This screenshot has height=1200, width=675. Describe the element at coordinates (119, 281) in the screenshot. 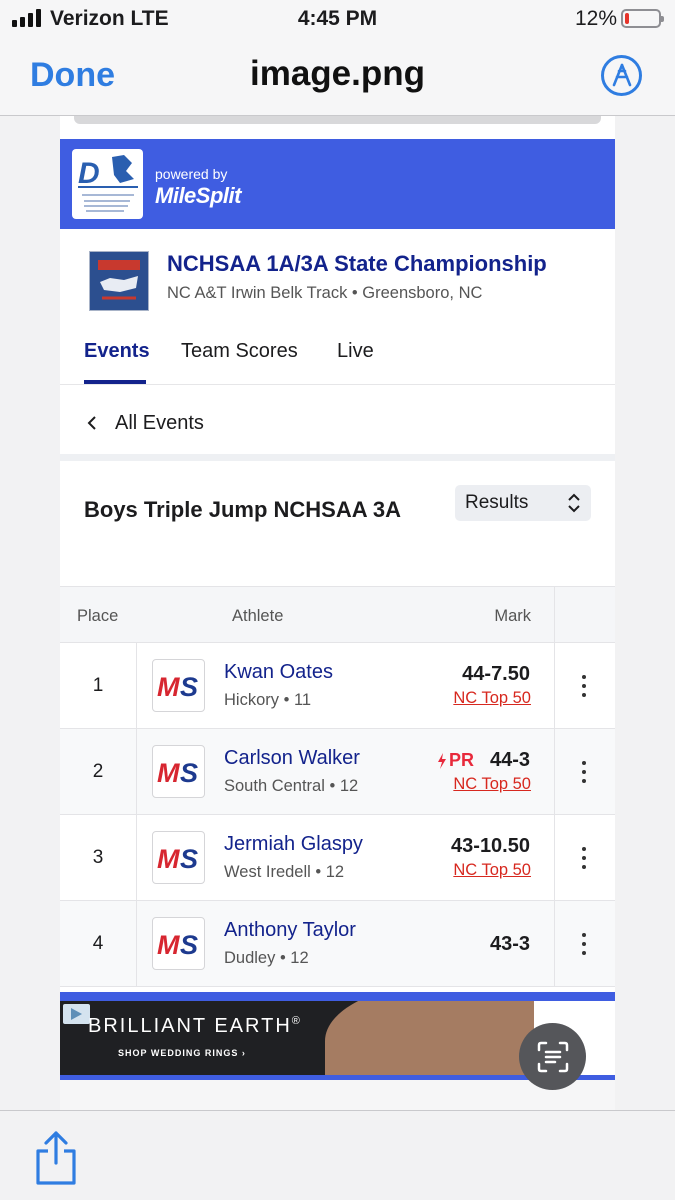

I see `nchsaa-logo` at that location.